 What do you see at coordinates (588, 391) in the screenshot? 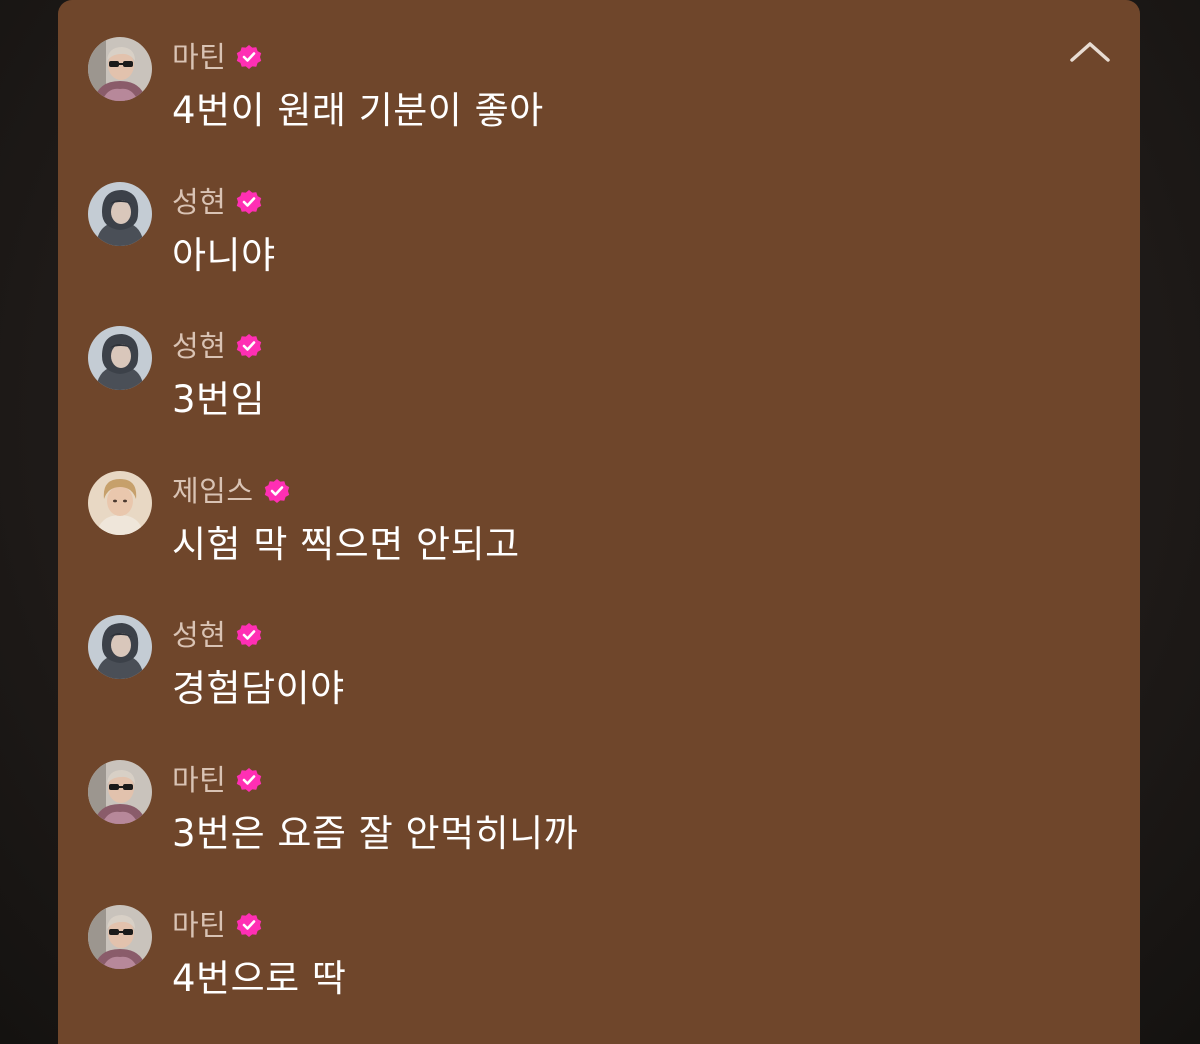
I see `chat-message: 성현 3번임` at bounding box center [588, 391].